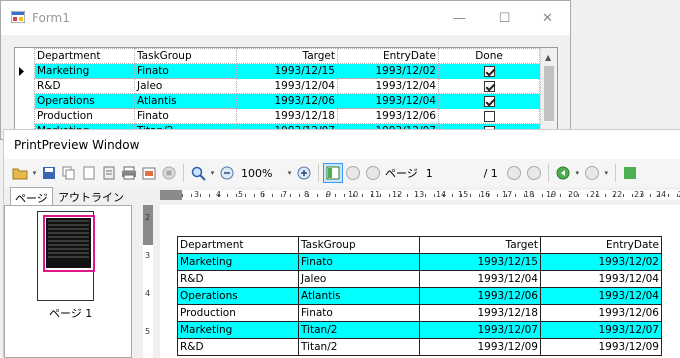 The height and width of the screenshot is (358, 680). Describe the element at coordinates (185, 101) in the screenshot. I see `cell-taskgroup: Atlantis` at that location.